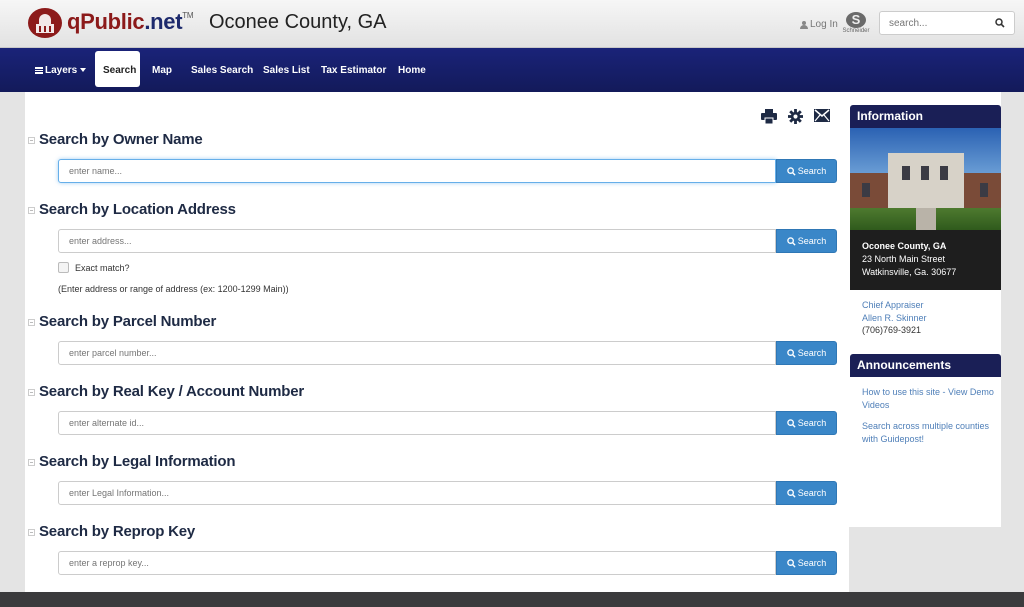 The height and width of the screenshot is (607, 1024). I want to click on global-search-input, so click(935, 23).